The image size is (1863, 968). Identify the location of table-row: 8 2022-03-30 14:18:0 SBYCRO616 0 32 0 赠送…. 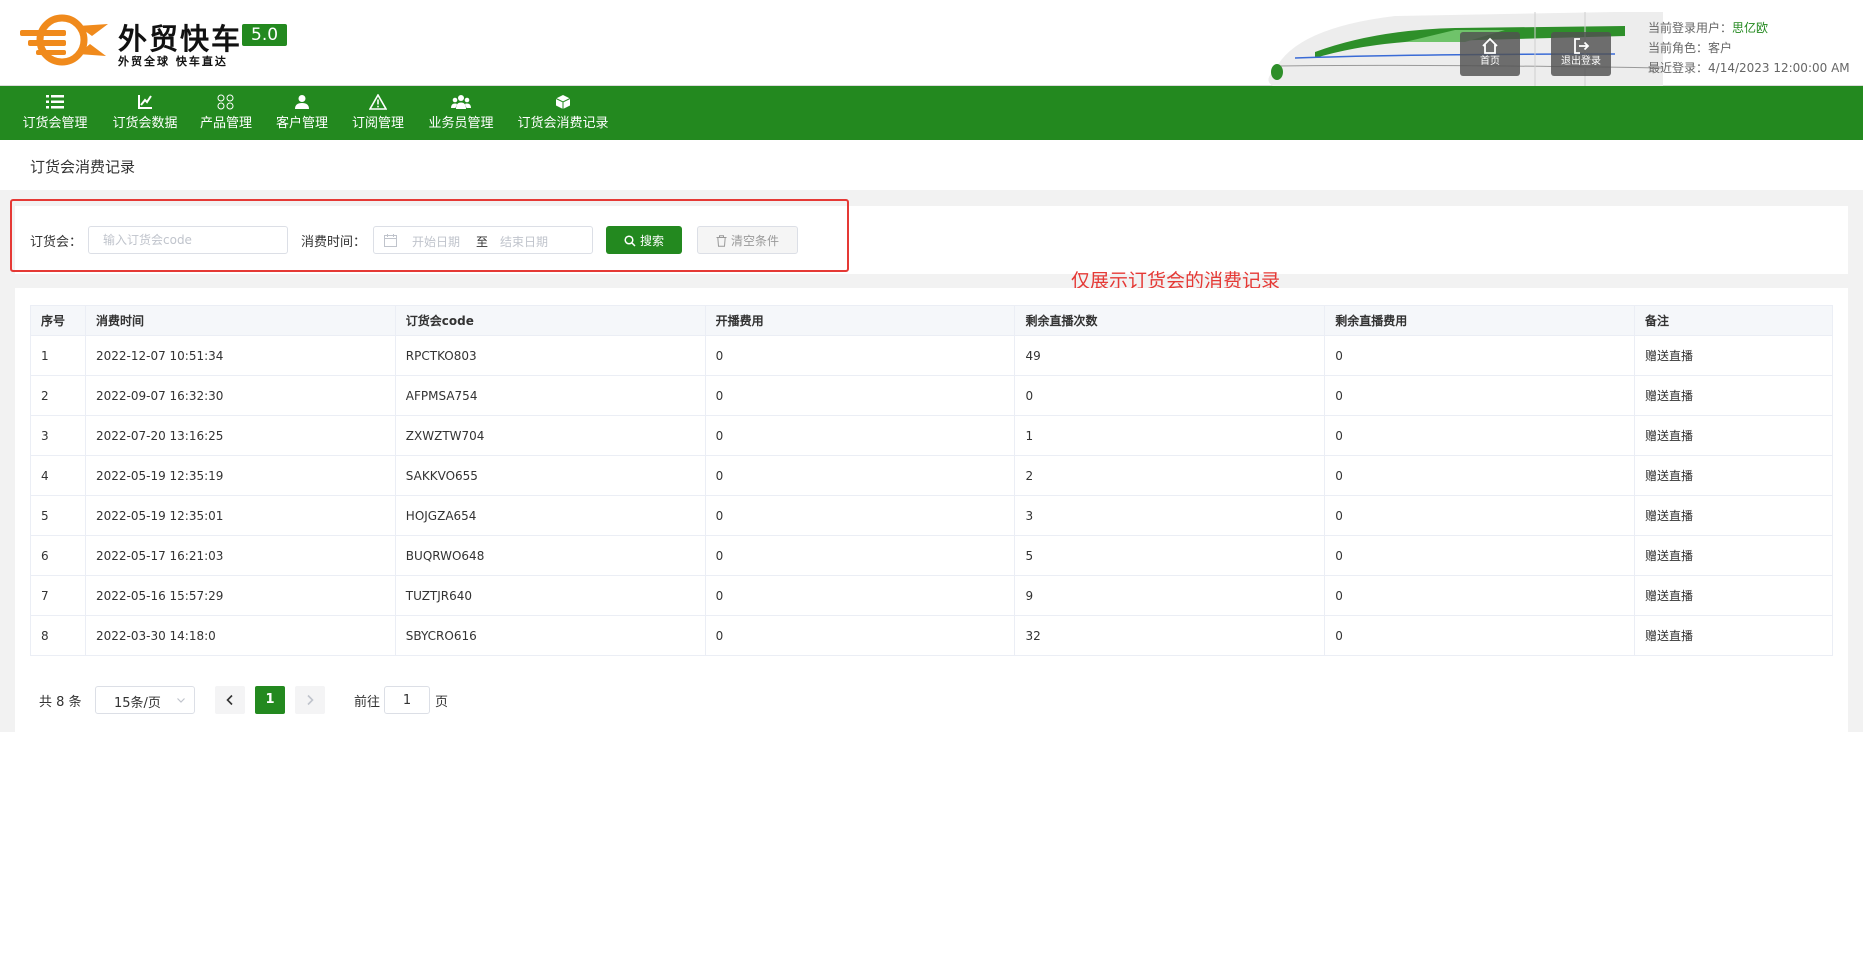
(931, 635).